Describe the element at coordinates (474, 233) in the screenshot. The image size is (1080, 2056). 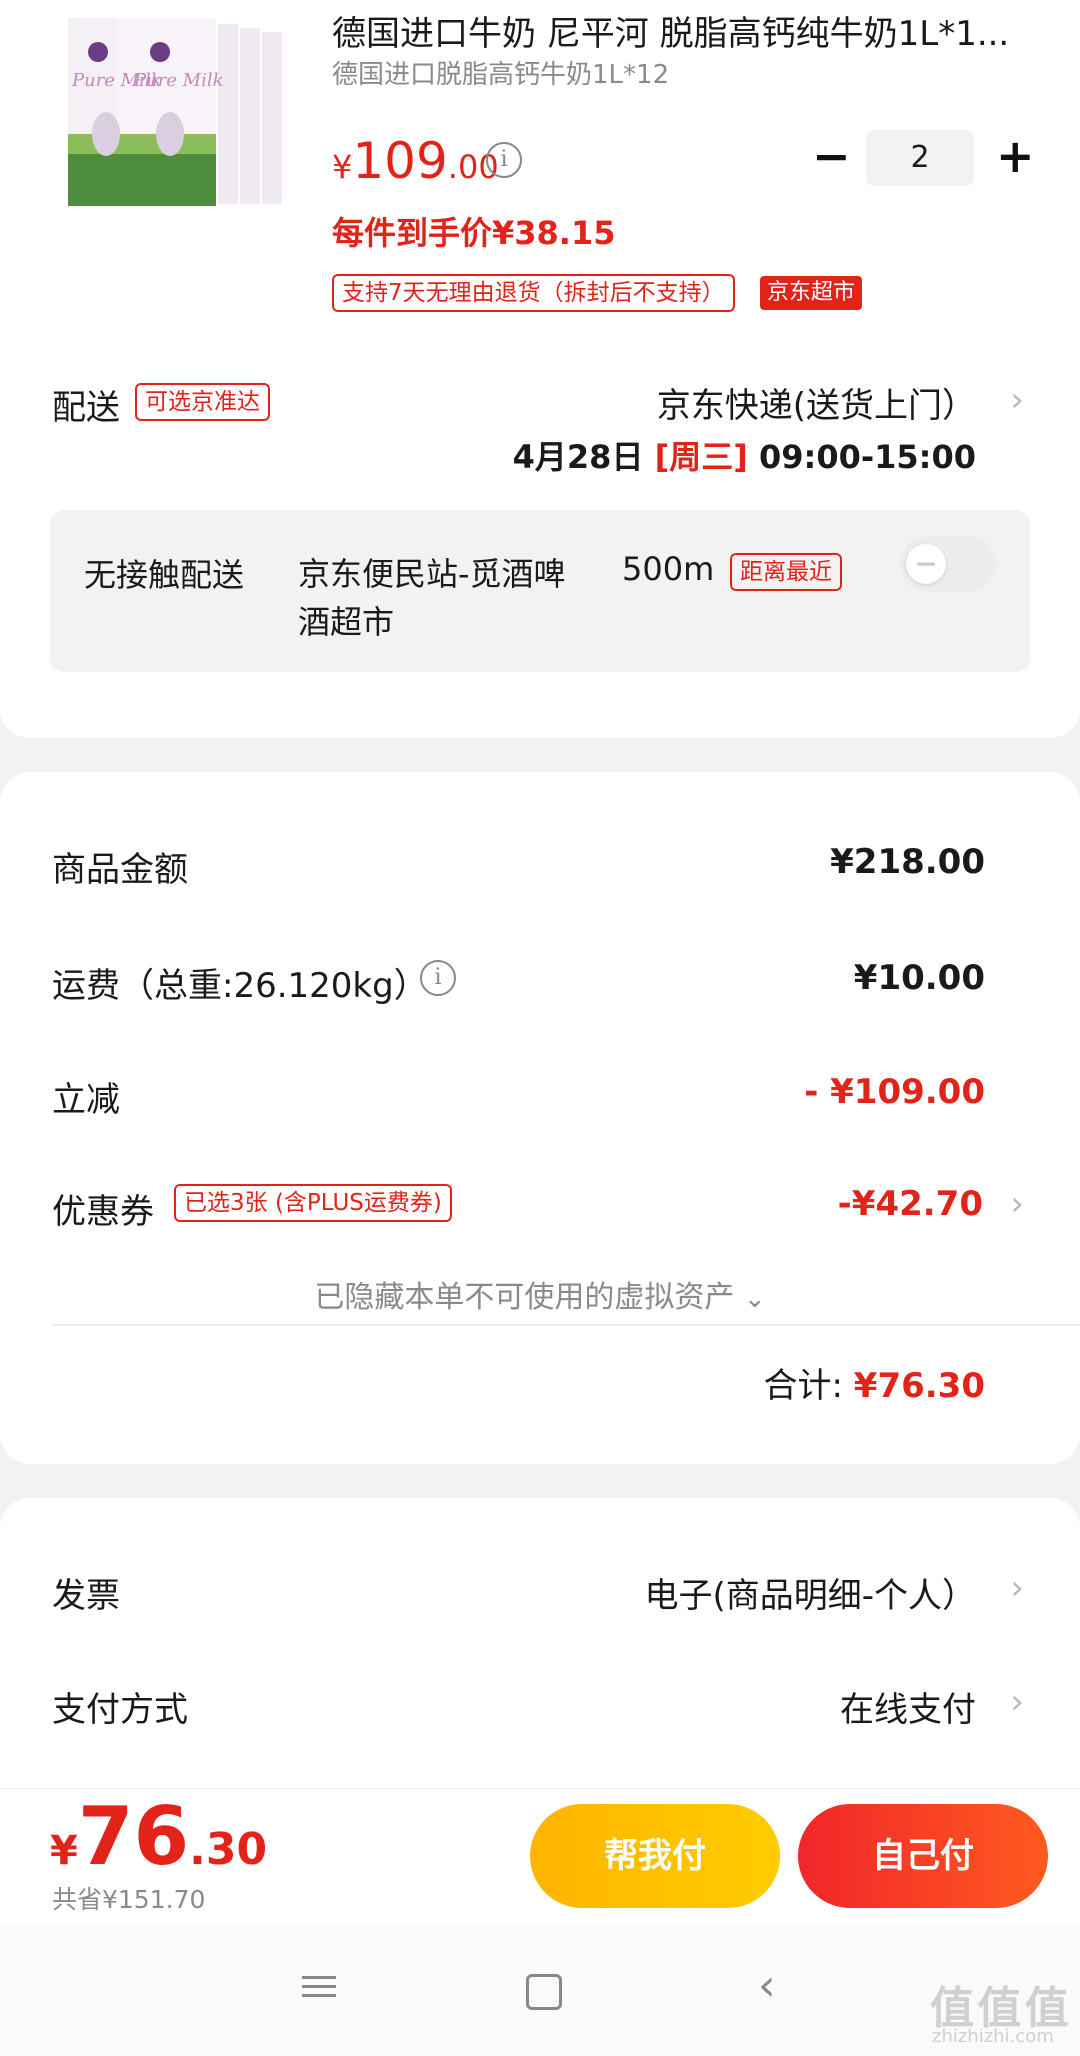
I see `unit-price: 每件到手价¥38.15` at that location.